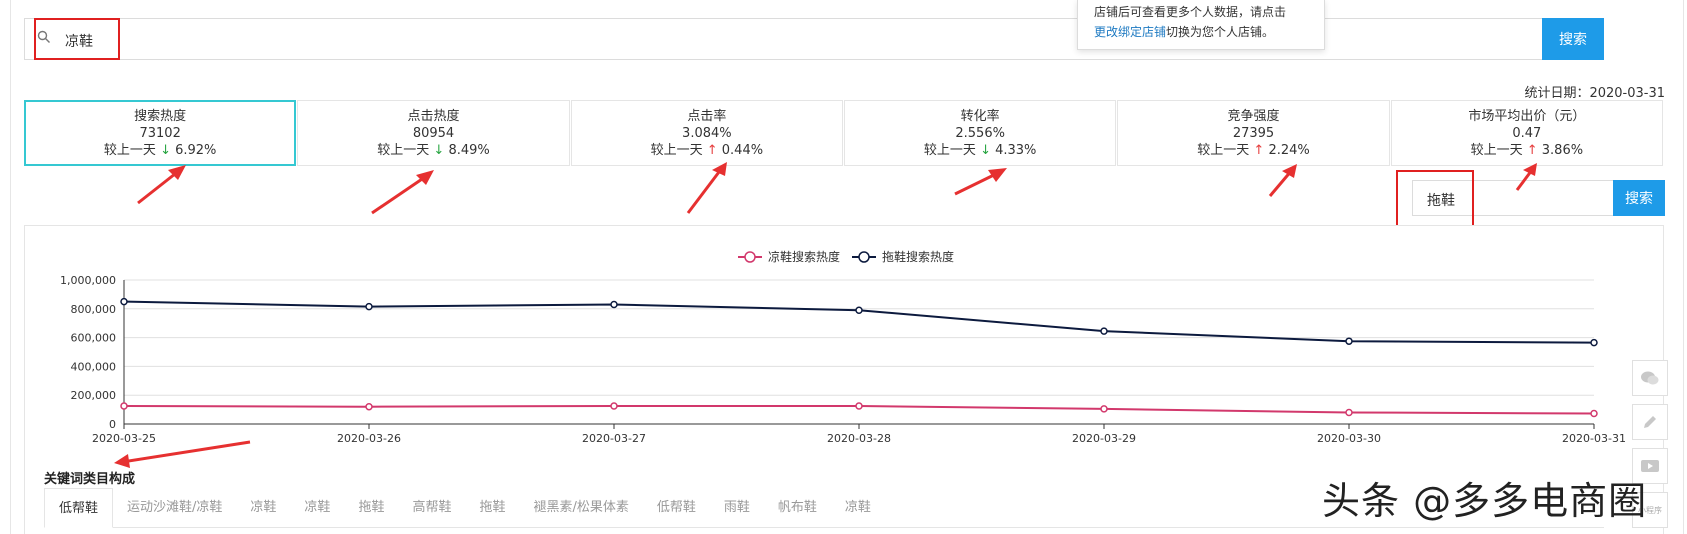  Describe the element at coordinates (433, 116) in the screenshot. I see `metric-title: 点击热度` at that location.